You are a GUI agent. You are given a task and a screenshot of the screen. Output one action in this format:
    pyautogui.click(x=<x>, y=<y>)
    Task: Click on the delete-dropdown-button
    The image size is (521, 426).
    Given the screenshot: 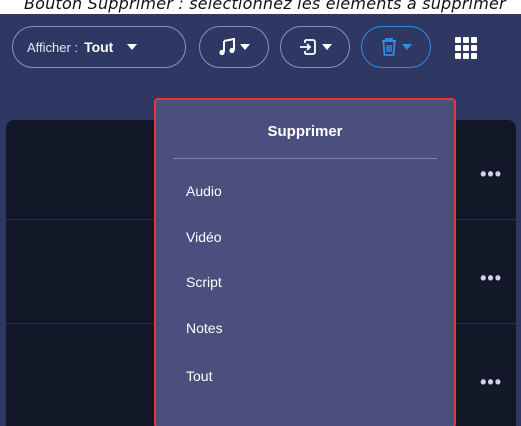 What is the action you would take?
    pyautogui.click(x=396, y=47)
    